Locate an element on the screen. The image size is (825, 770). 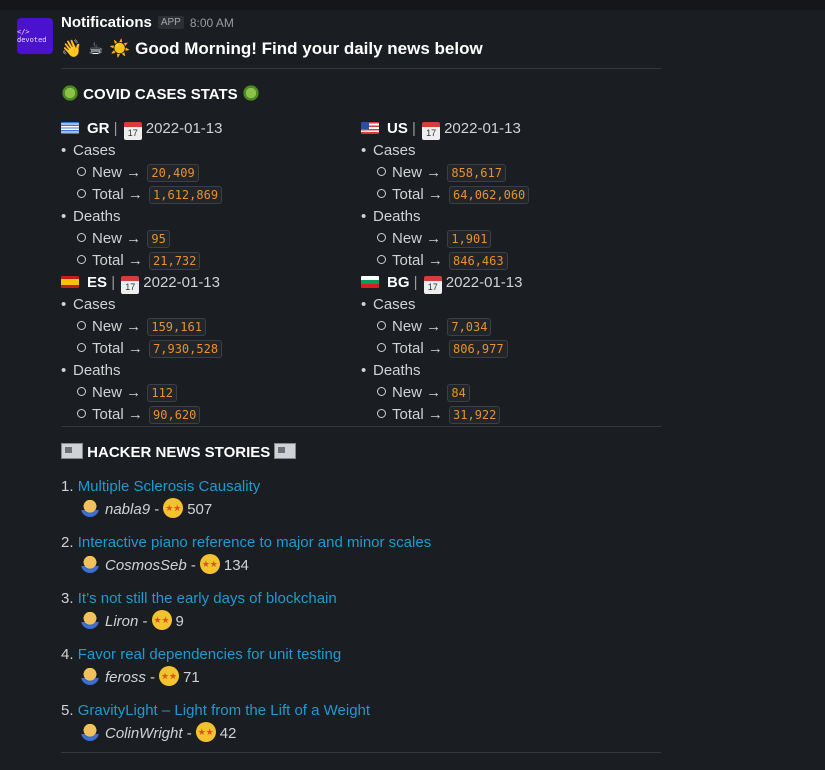
cases-total-value: 7,930,528 is located at coordinates (186, 349).